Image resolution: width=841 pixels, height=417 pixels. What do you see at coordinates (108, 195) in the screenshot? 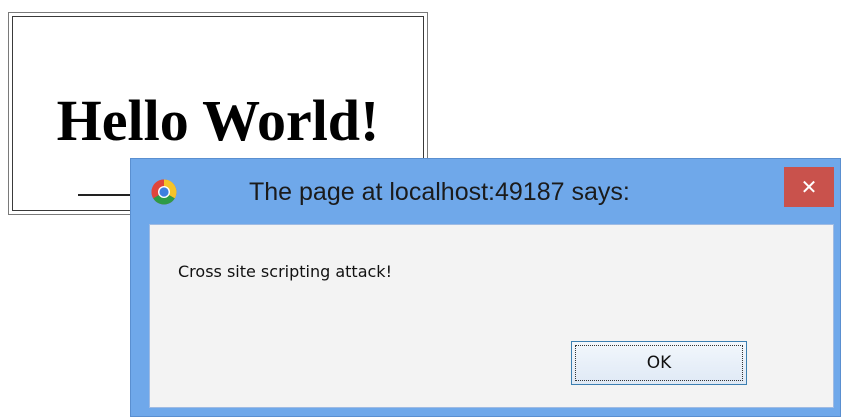
I see `frame-underline` at bounding box center [108, 195].